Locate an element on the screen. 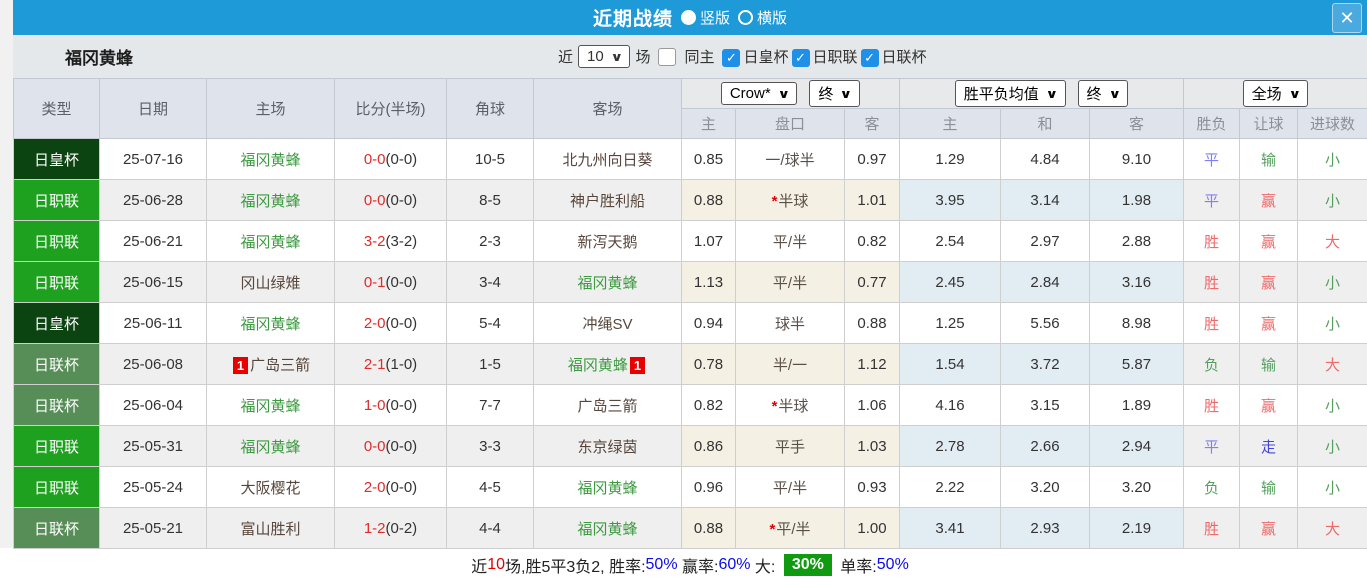  col-header-home: 主场 is located at coordinates (271, 109).